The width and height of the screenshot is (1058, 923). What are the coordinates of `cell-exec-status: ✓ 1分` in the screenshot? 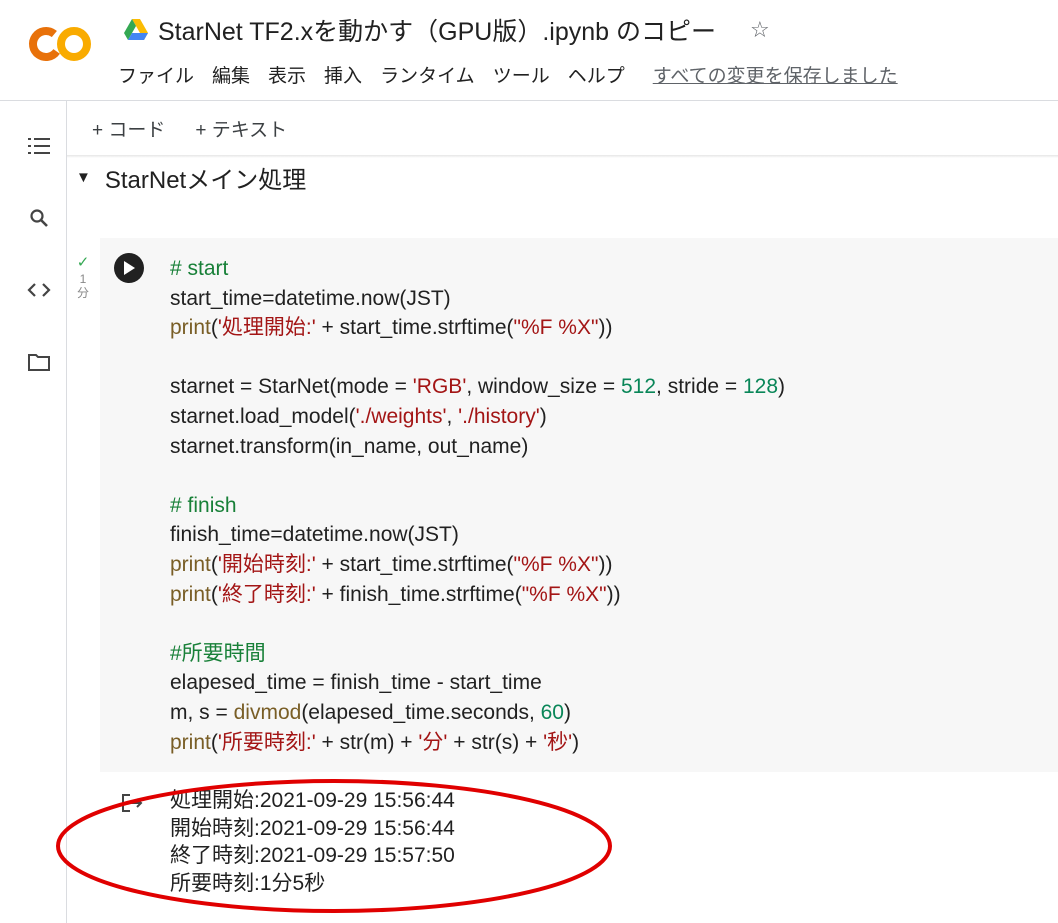 It's located at (83, 277).